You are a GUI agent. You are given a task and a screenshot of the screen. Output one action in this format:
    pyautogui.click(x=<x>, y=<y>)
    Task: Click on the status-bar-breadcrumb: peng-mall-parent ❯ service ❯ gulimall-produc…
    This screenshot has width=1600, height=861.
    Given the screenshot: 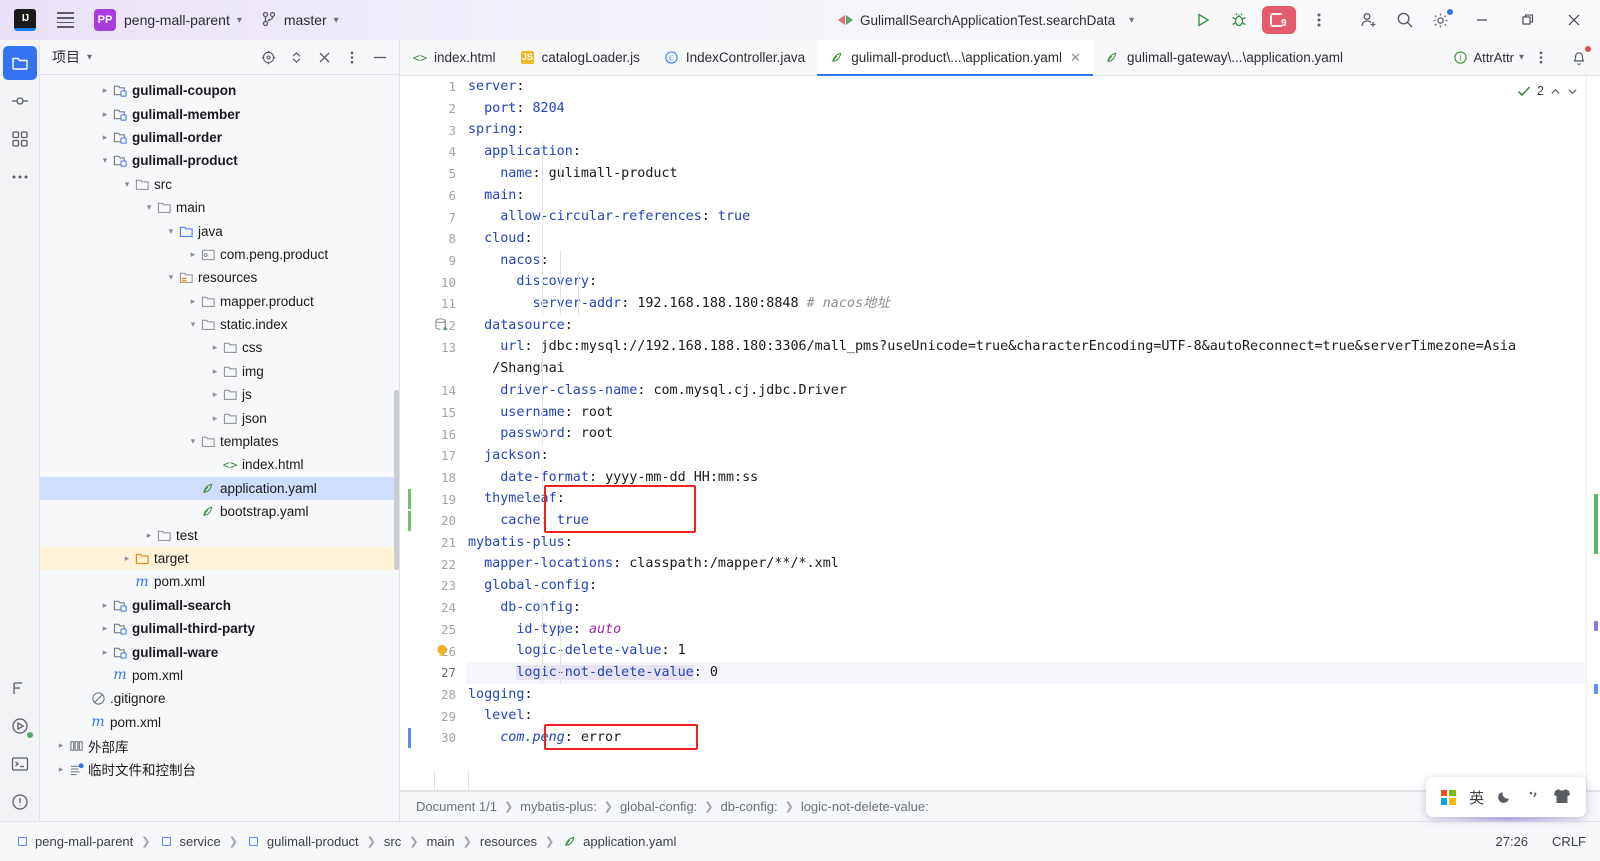 What is the action you would take?
    pyautogui.click(x=345, y=842)
    